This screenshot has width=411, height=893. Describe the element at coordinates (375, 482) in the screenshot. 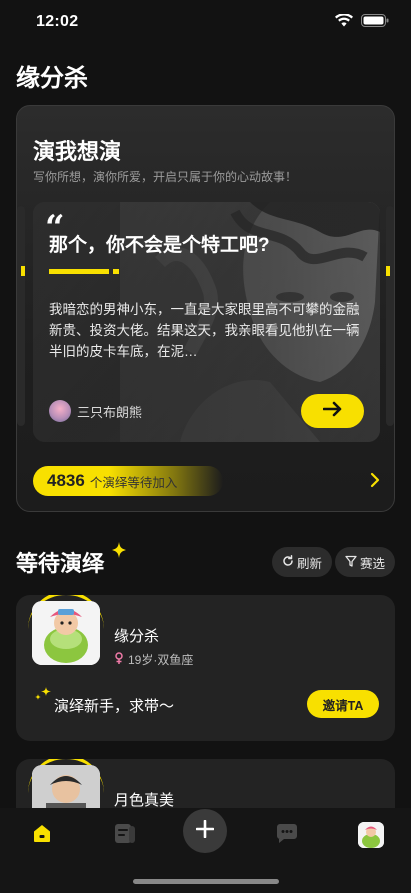

I see `chevron-right-icon` at that location.